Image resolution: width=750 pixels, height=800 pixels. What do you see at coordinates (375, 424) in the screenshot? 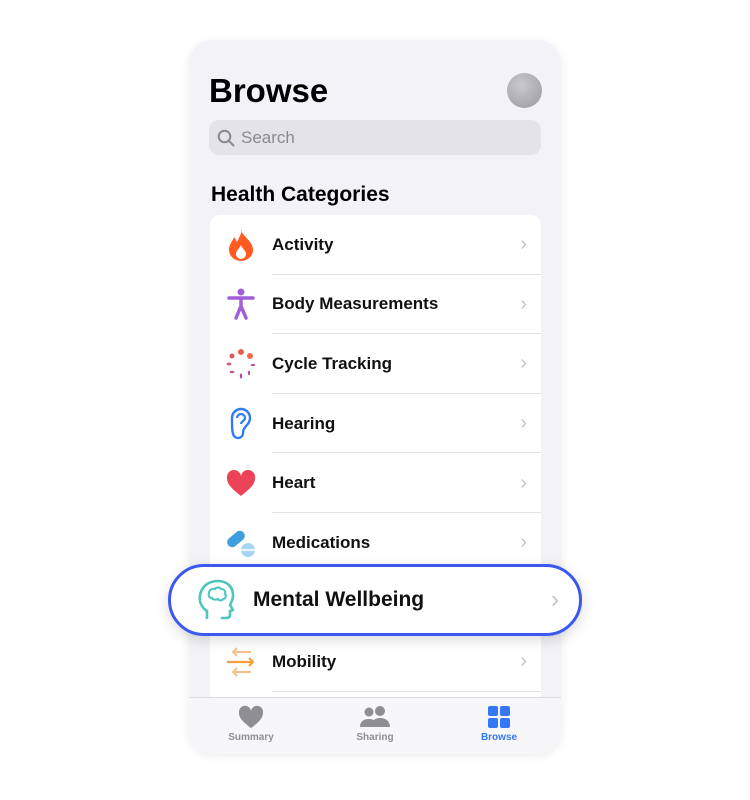
I see `category-hearing: Hearing ›` at bounding box center [375, 424].